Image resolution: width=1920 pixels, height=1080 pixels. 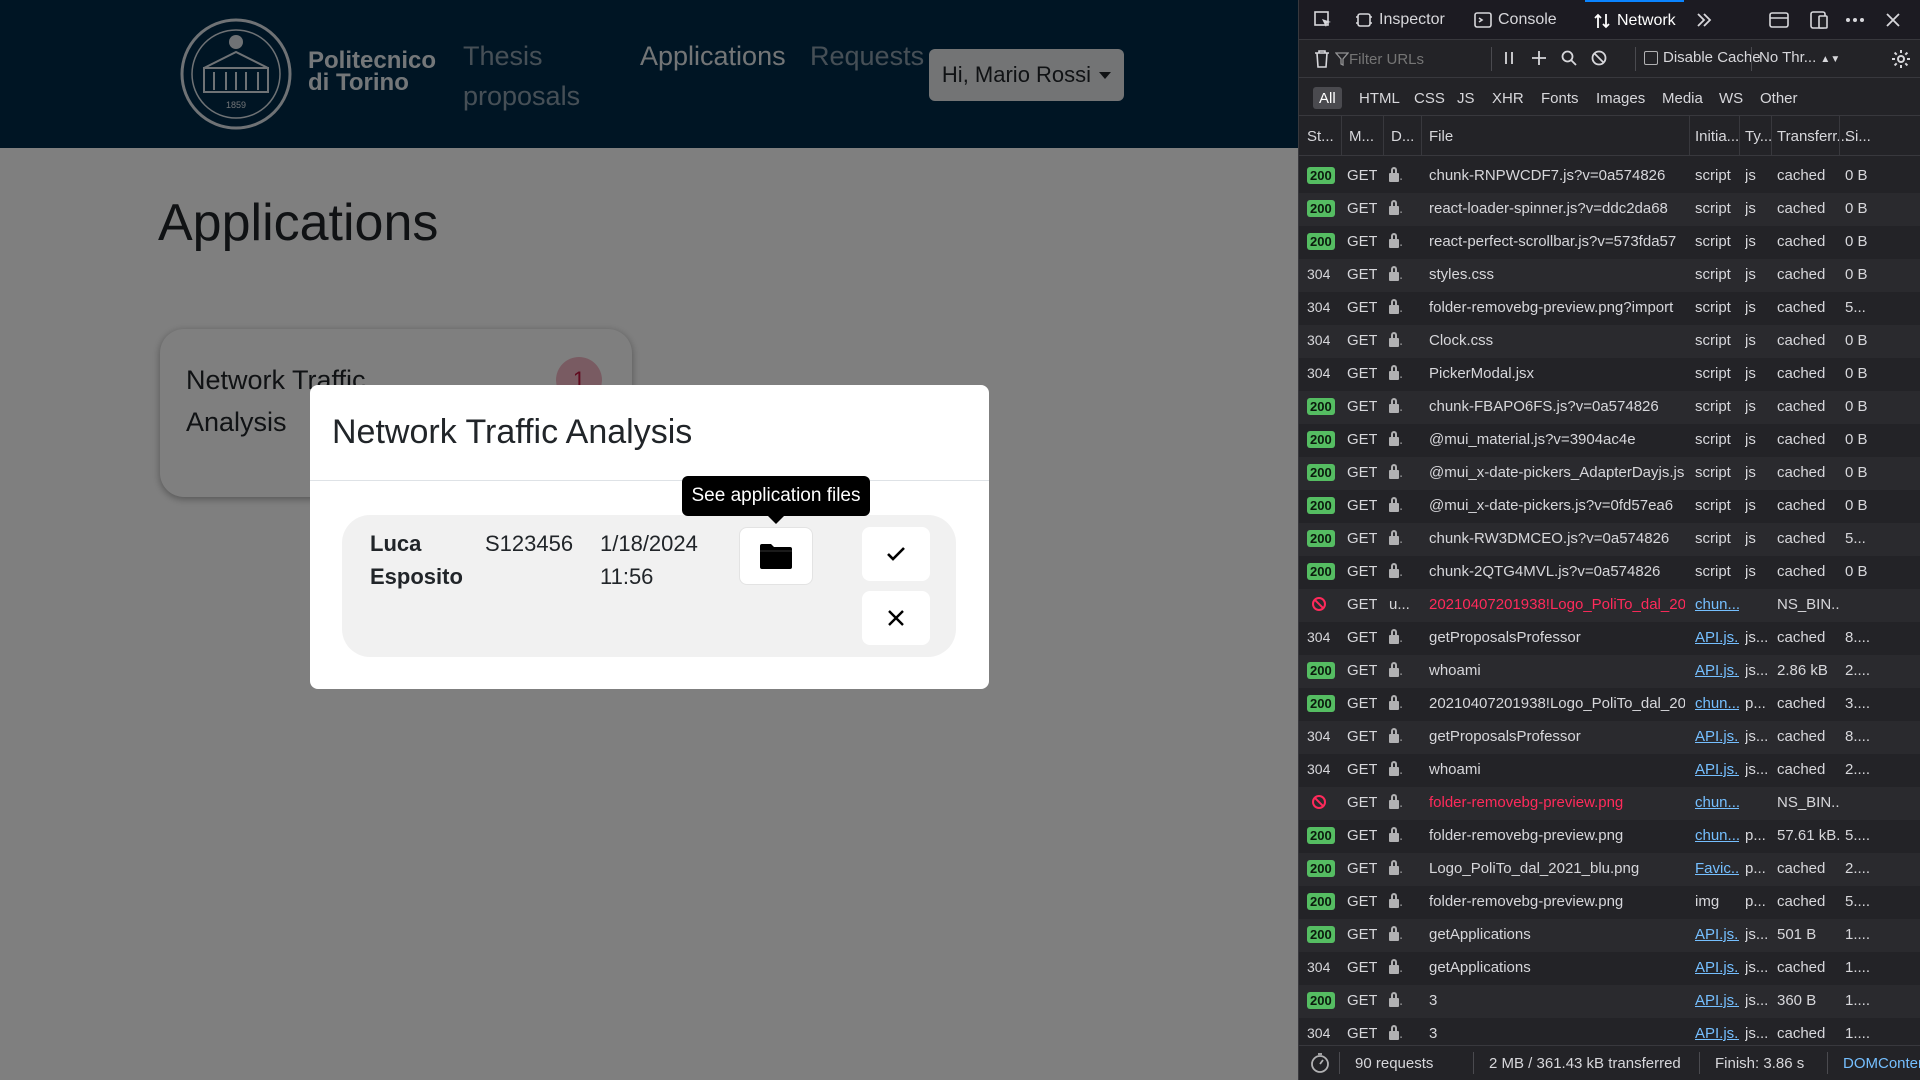 What do you see at coordinates (1539, 60) in the screenshot?
I see `new-request-button` at bounding box center [1539, 60].